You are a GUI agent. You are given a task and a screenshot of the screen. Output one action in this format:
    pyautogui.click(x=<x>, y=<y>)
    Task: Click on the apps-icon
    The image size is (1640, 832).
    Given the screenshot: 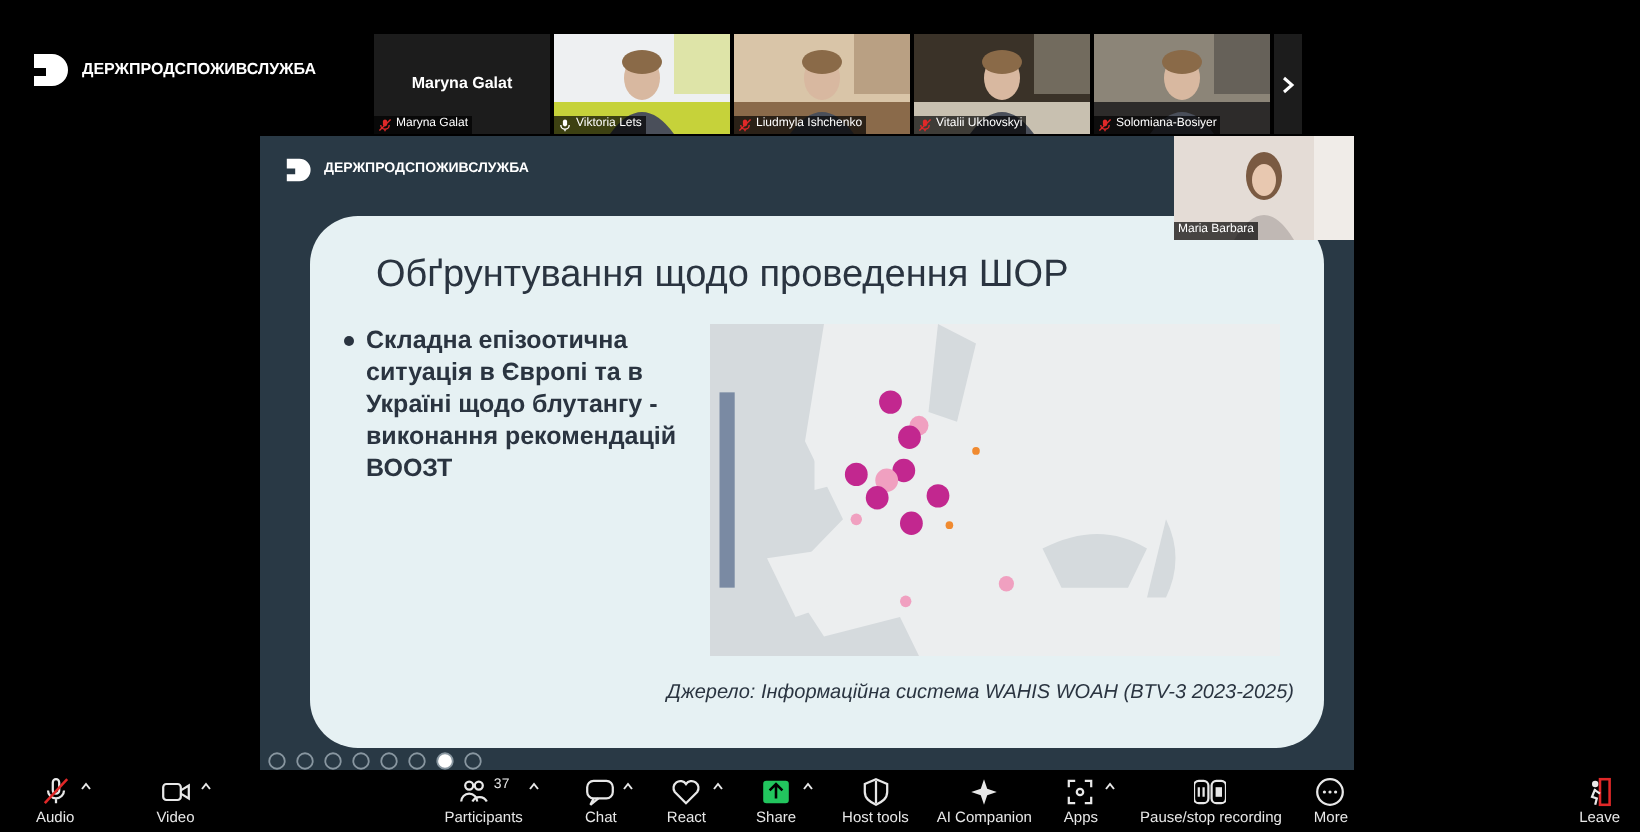 What is the action you would take?
    pyautogui.click(x=1080, y=791)
    